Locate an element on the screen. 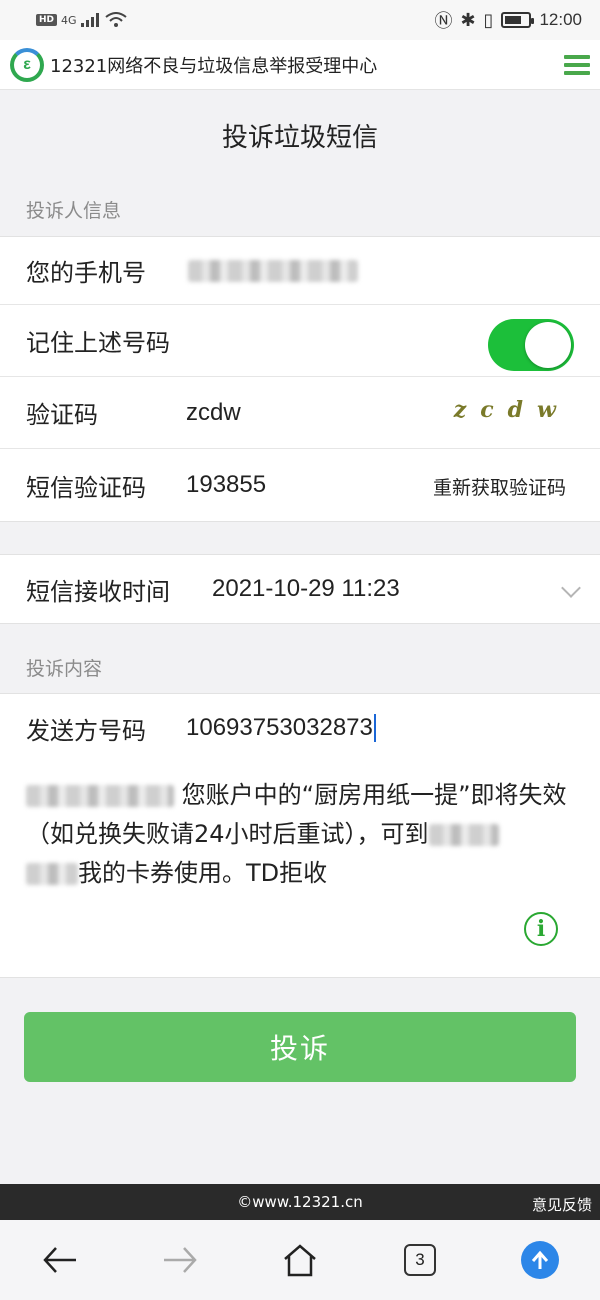 This screenshot has width=600, height=1300. receive-time-row: 短信接收时间 2021-10-29 11:23 is located at coordinates (300, 589).